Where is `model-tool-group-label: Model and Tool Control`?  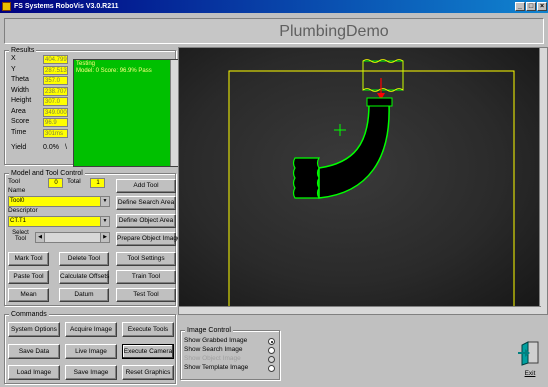 model-tool-group-label: Model and Tool Control is located at coordinates (47, 173).